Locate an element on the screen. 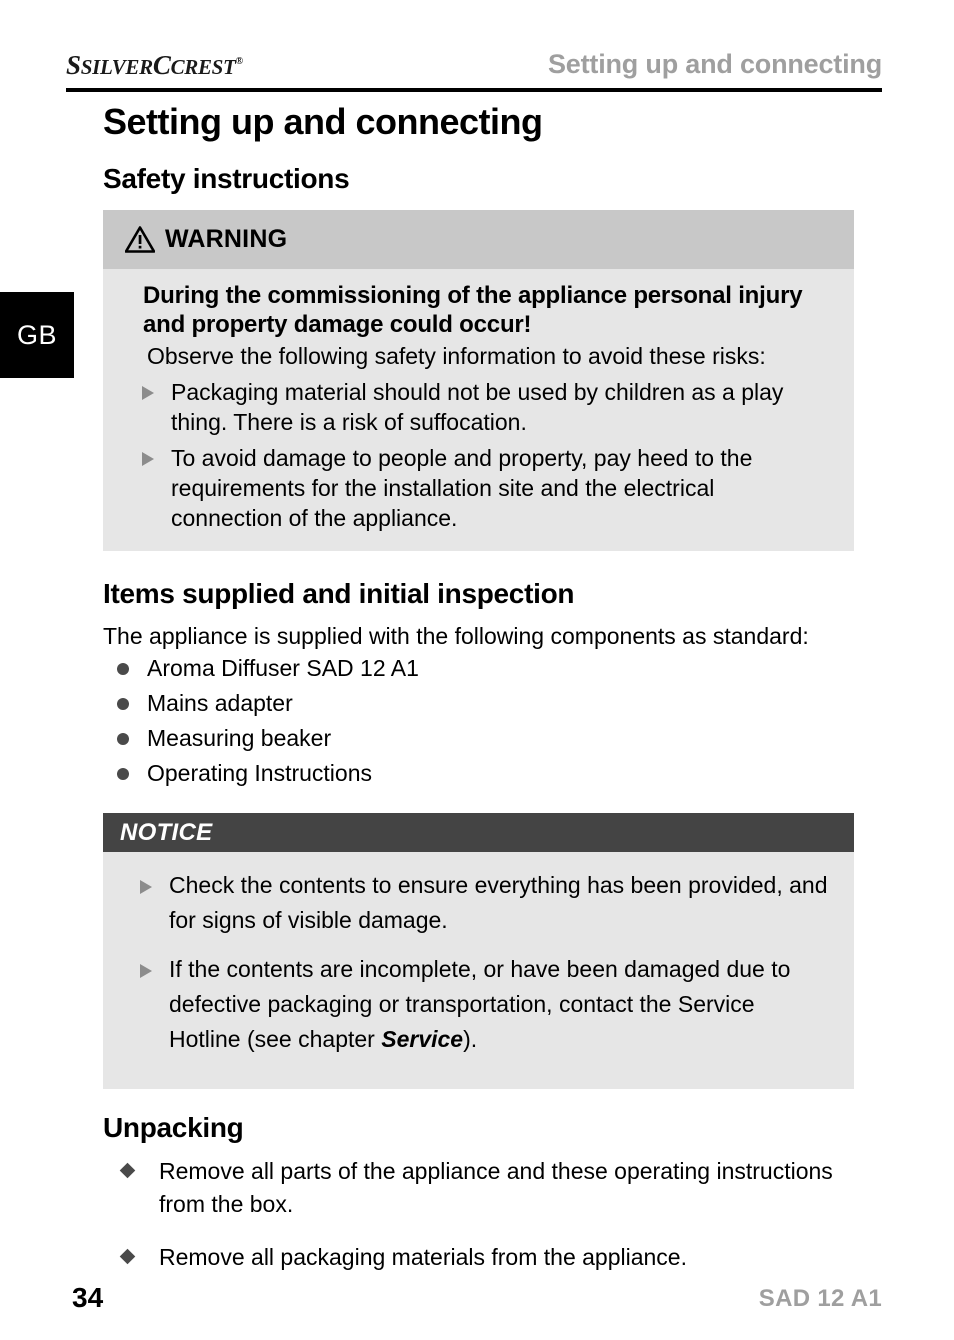  section-heading-items-supplied: Items supplied and initial inspection is located at coordinates (339, 593).